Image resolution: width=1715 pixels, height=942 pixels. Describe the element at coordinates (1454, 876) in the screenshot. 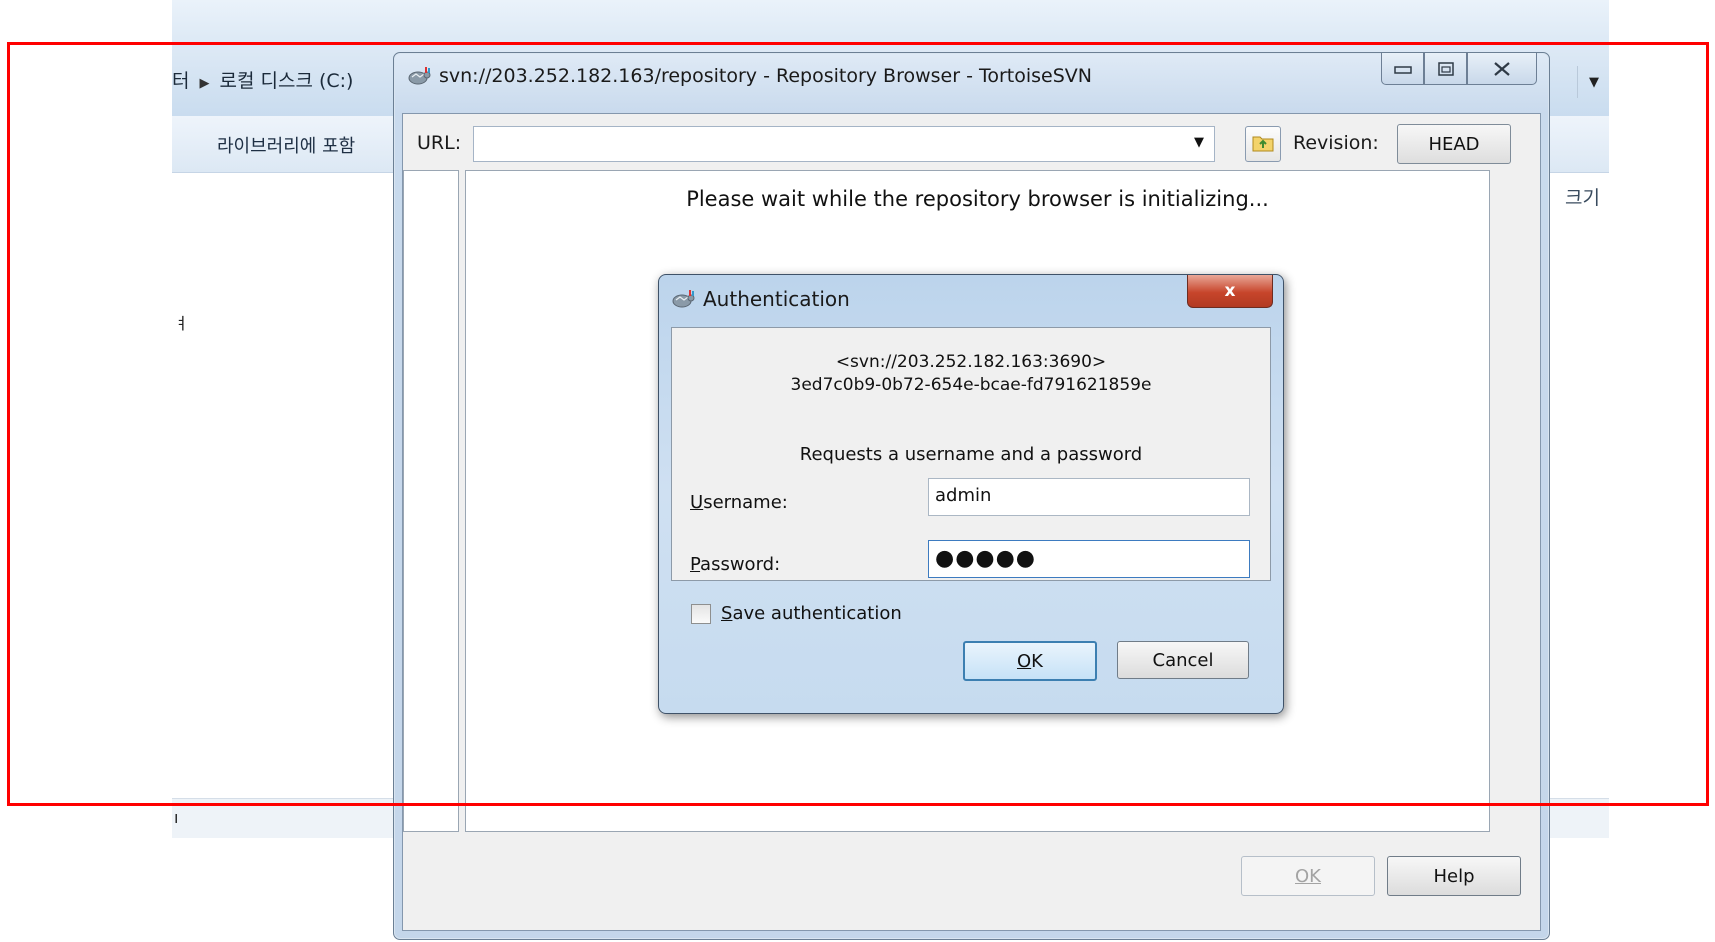

I see `help-button: Help` at that location.